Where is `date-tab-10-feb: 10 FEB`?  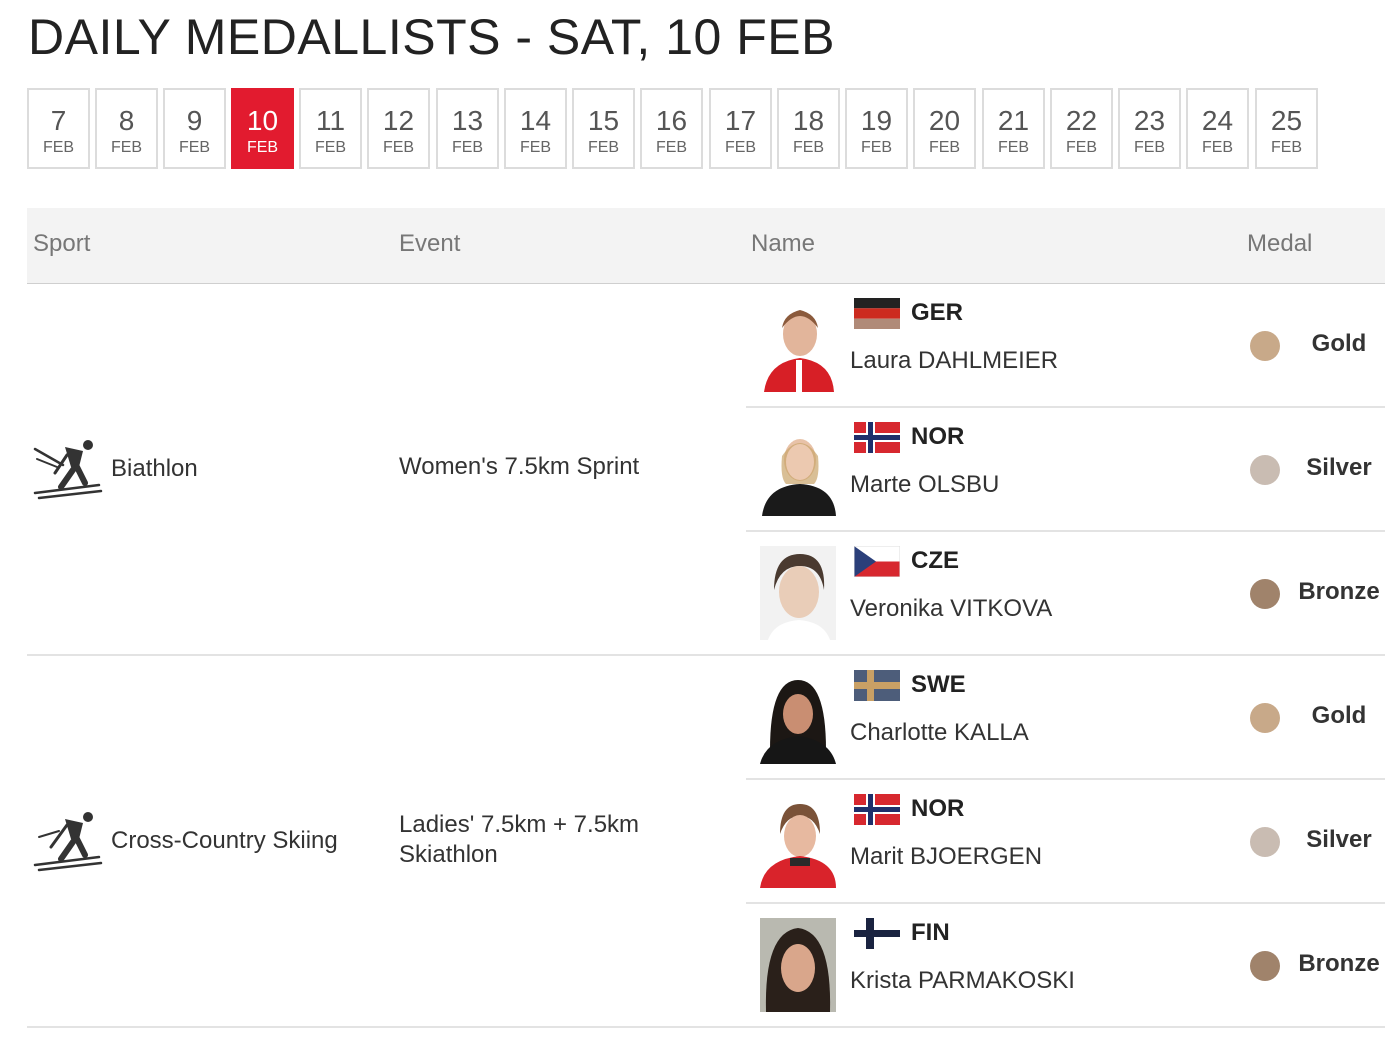 date-tab-10-feb: 10 FEB is located at coordinates (262, 128).